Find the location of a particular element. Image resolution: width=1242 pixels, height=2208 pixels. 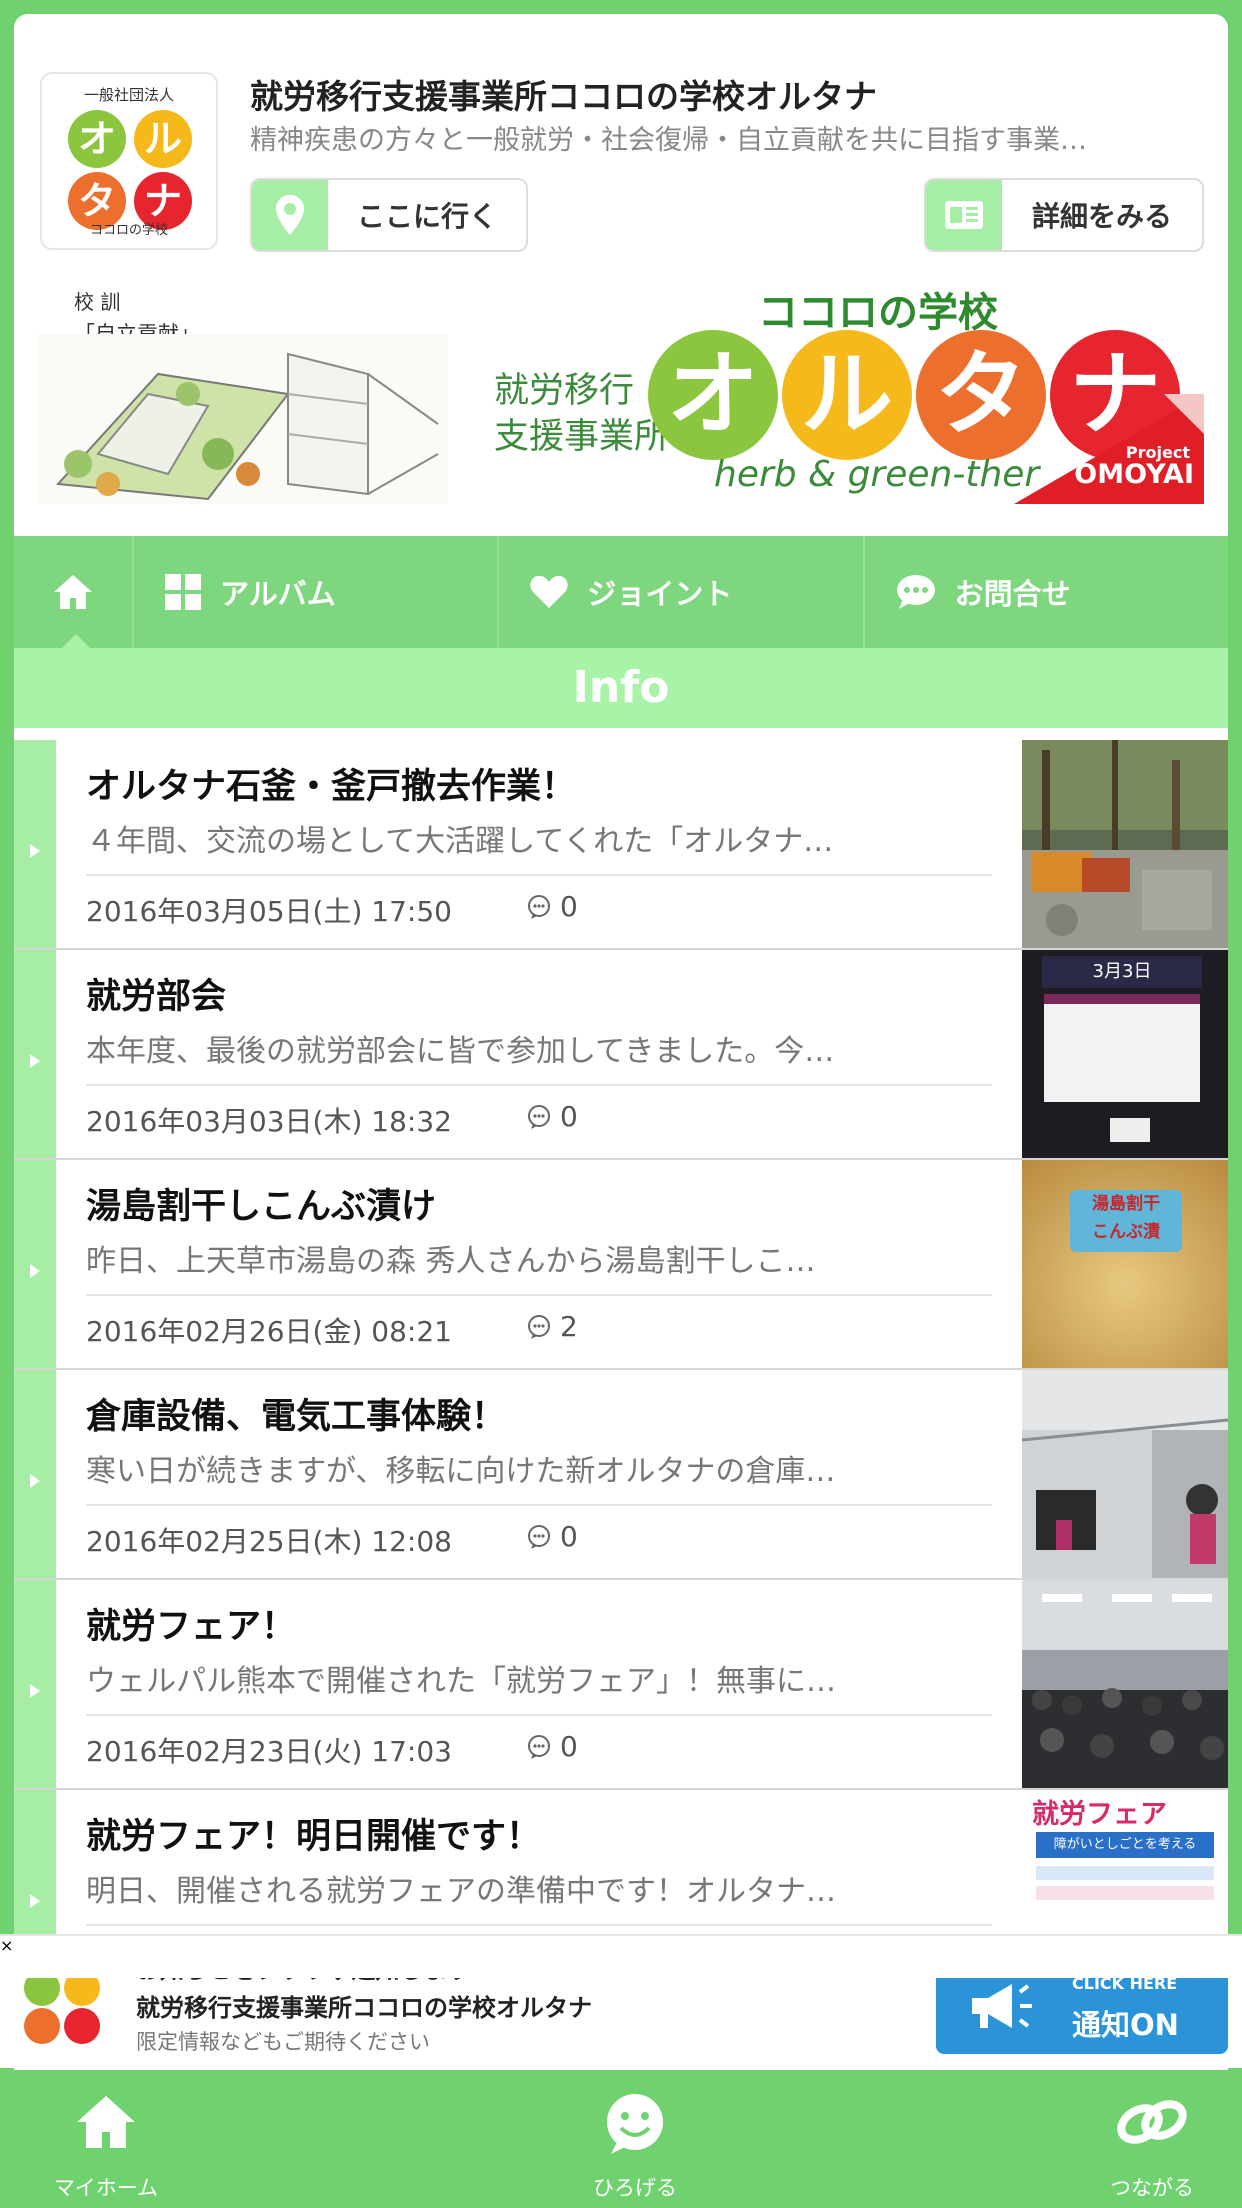

banner-text-1: 就労移行 is located at coordinates (564, 391).